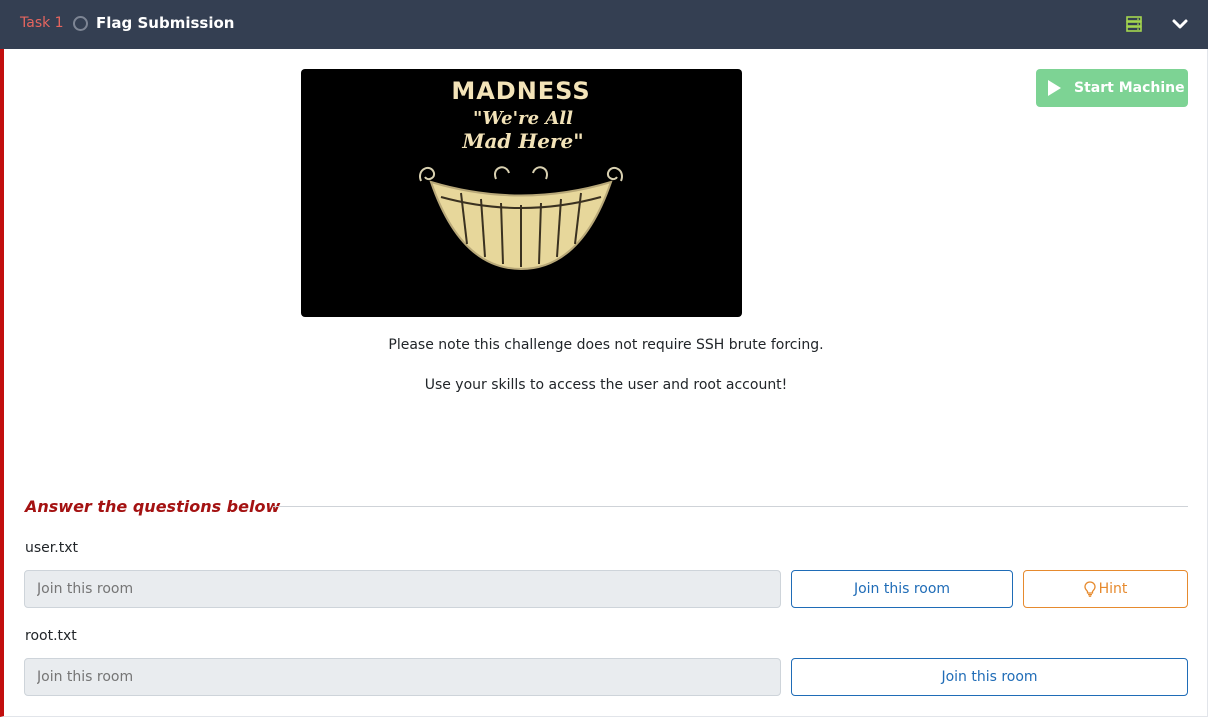  I want to click on banner-tagline-2: Mad Here", so click(522, 141).